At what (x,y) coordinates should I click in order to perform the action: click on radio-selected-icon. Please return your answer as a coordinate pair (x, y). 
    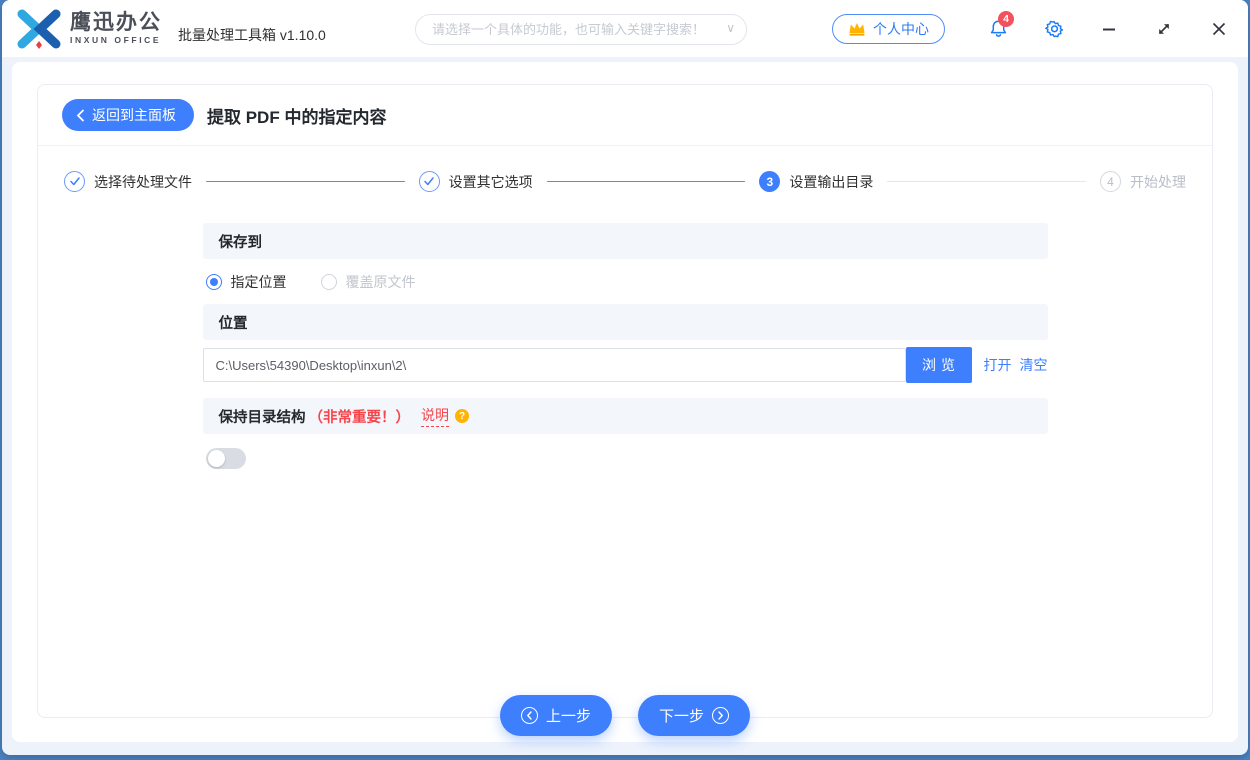
    Looking at the image, I should click on (213, 281).